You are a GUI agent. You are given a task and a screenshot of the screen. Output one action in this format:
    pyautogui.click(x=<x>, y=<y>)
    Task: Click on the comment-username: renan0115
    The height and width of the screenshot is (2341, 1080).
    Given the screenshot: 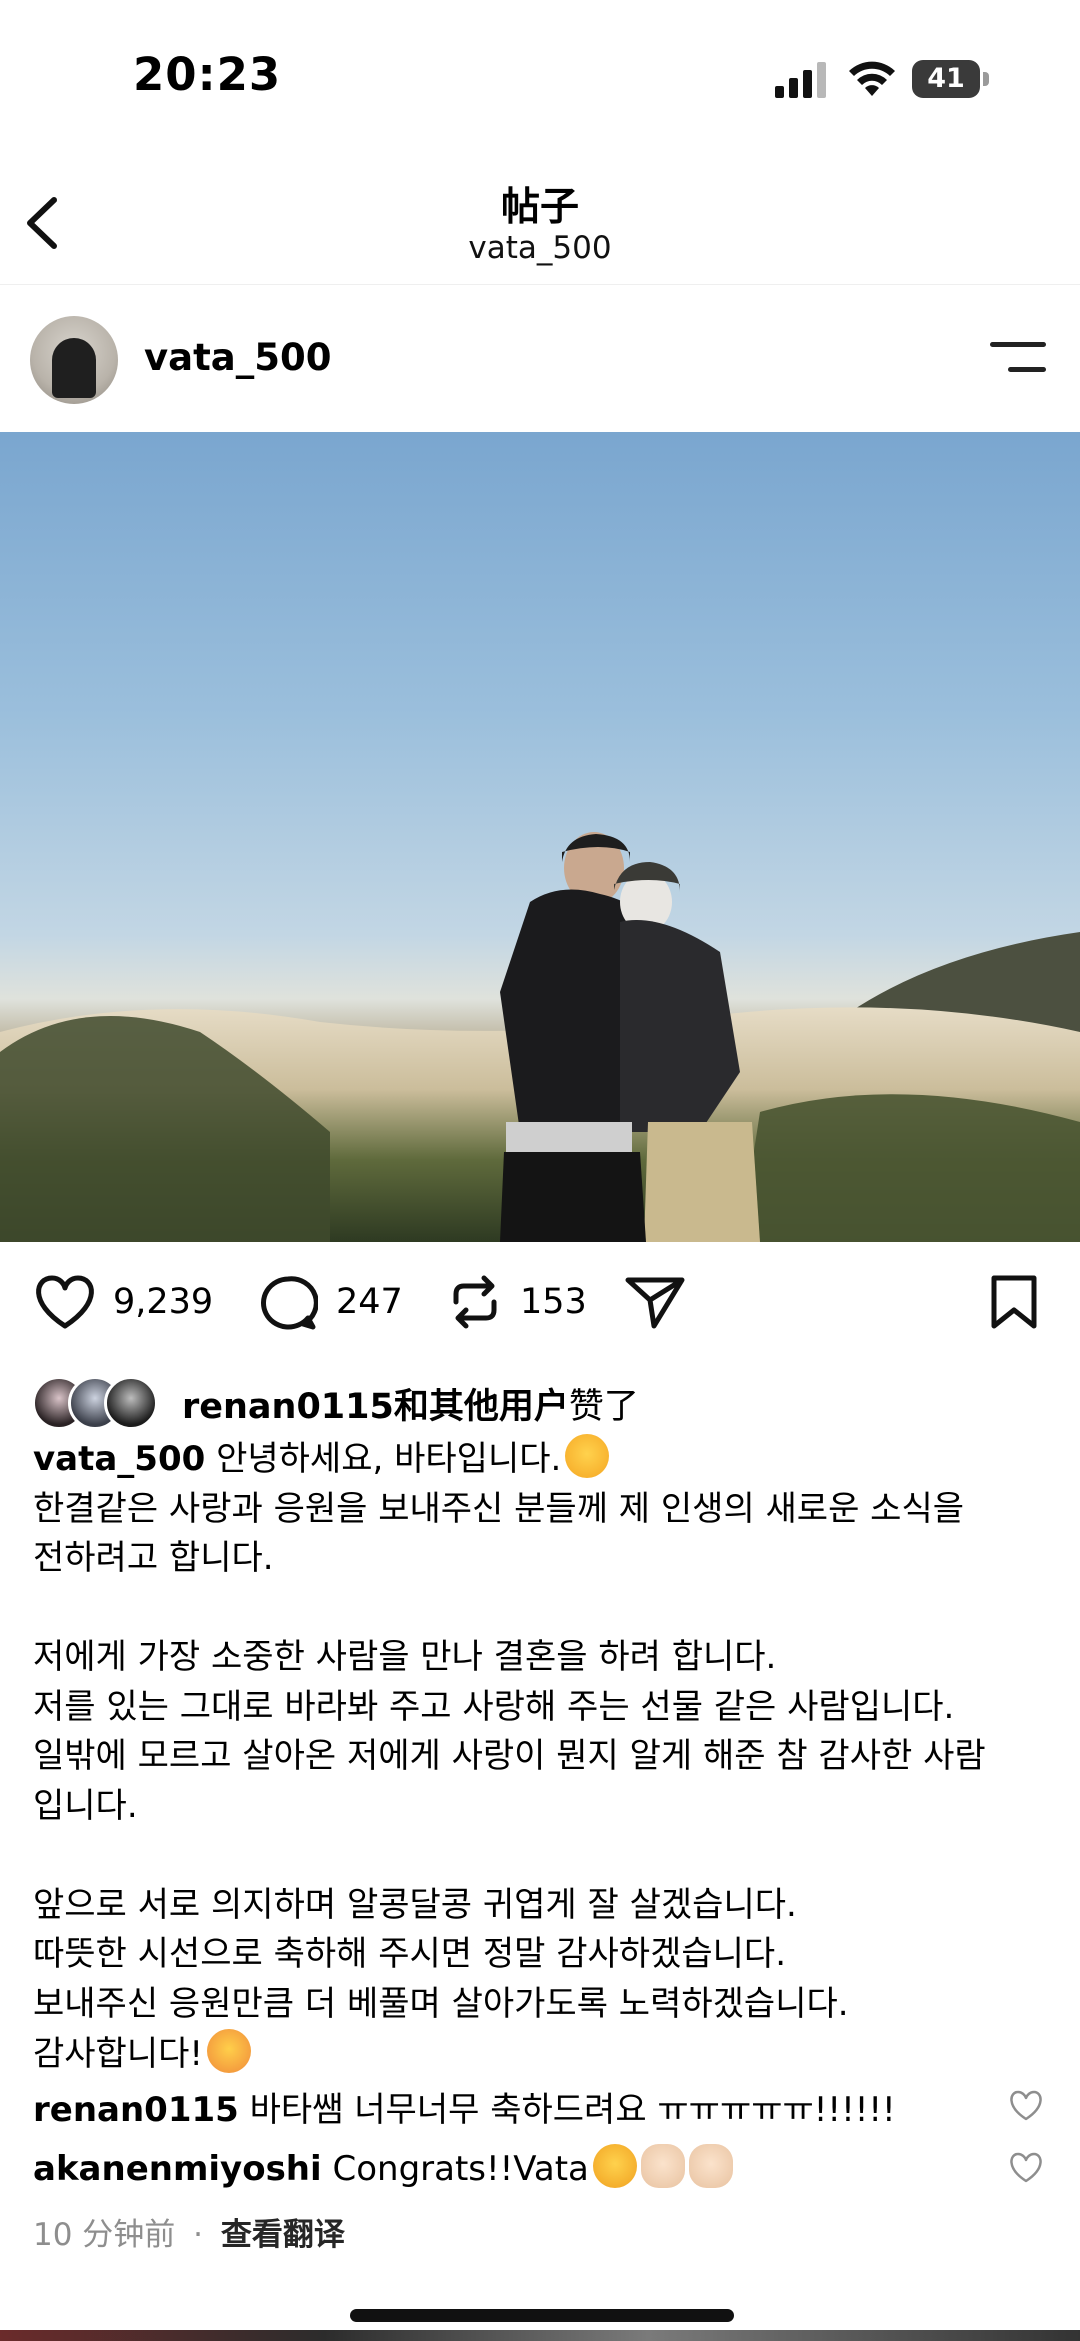 What is the action you would take?
    pyautogui.click(x=136, y=2110)
    